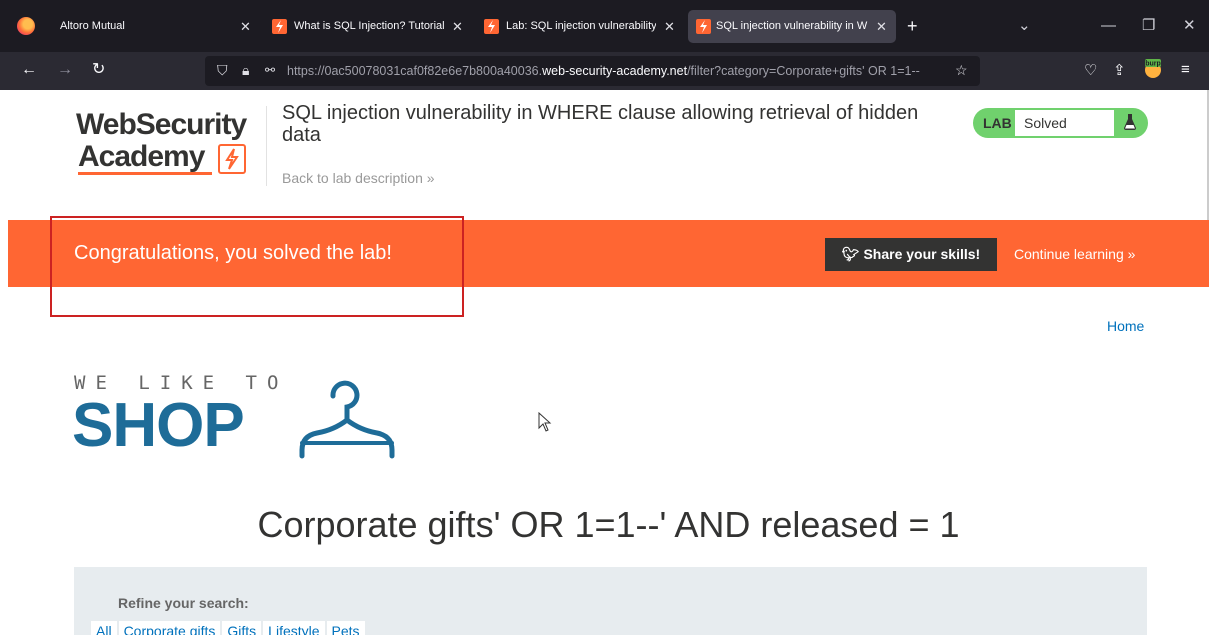 The image size is (1209, 635). I want to click on category-filters: All Corporate gifts Gifts Lifestyle Pets, so click(228, 627).